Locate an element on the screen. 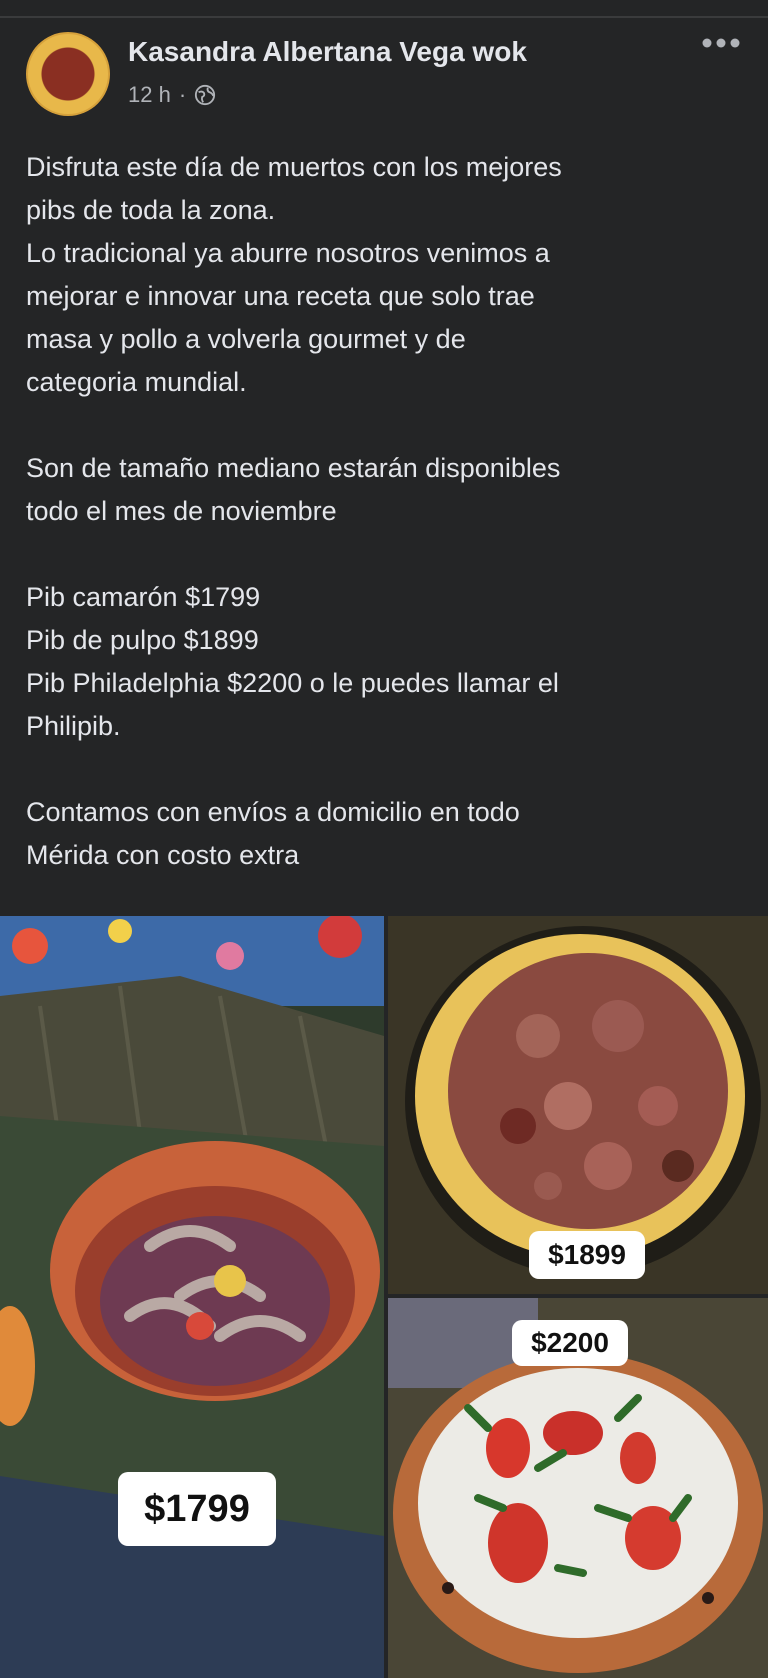 The image size is (768, 1678). post-meta: 12 h · is located at coordinates (172, 95).